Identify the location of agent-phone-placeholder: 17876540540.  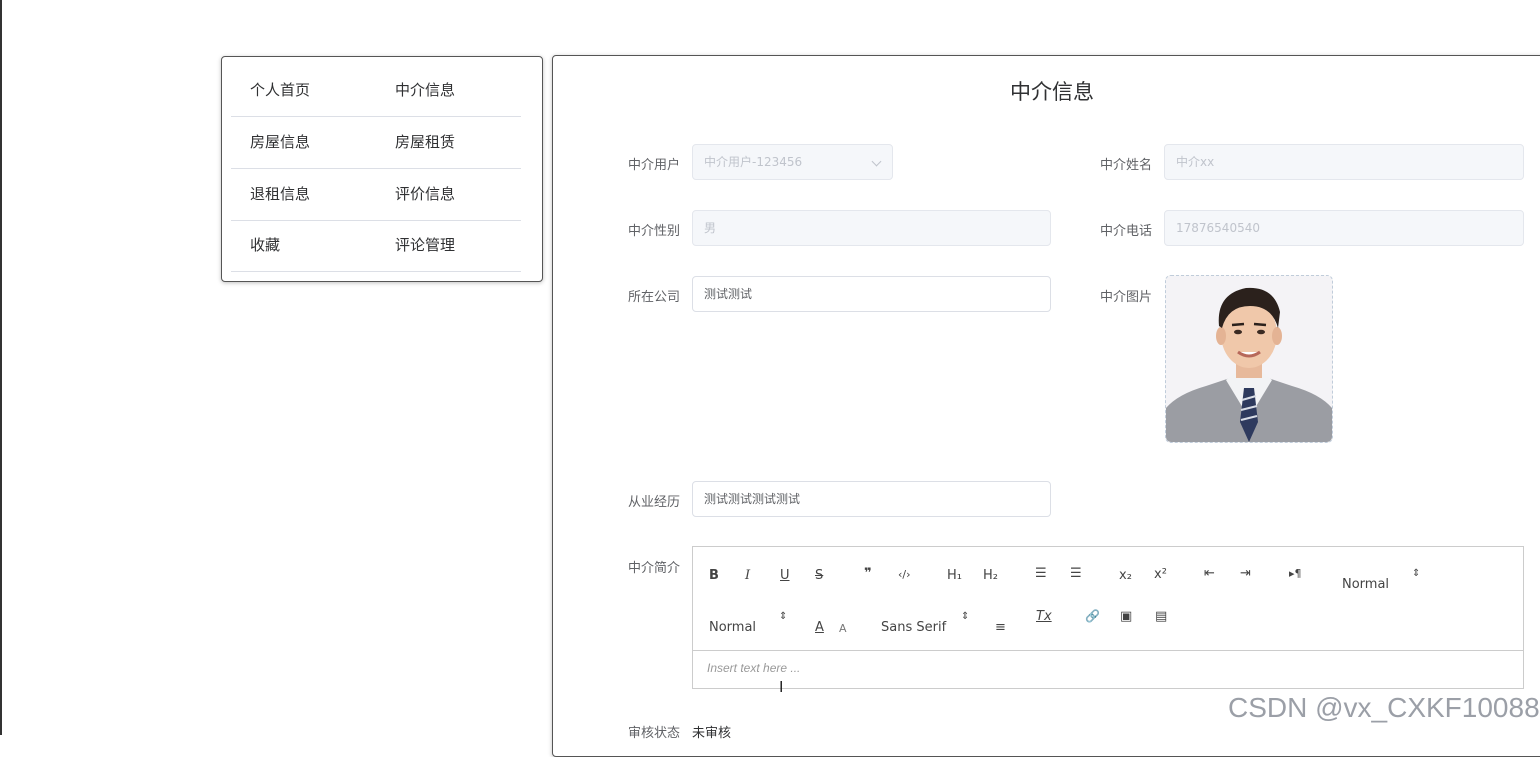
(1218, 228).